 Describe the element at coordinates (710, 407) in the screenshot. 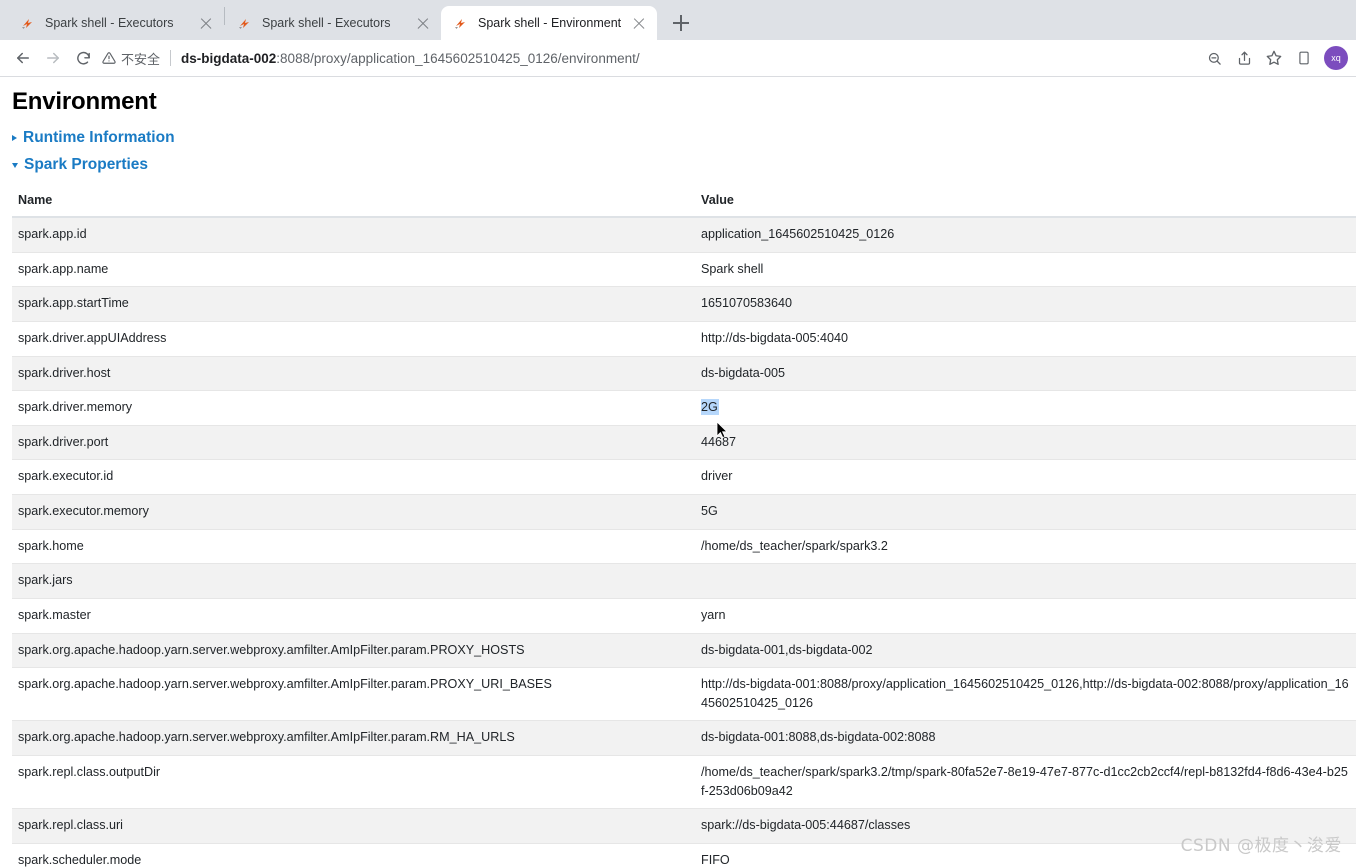

I see `selected-text: 2G` at that location.